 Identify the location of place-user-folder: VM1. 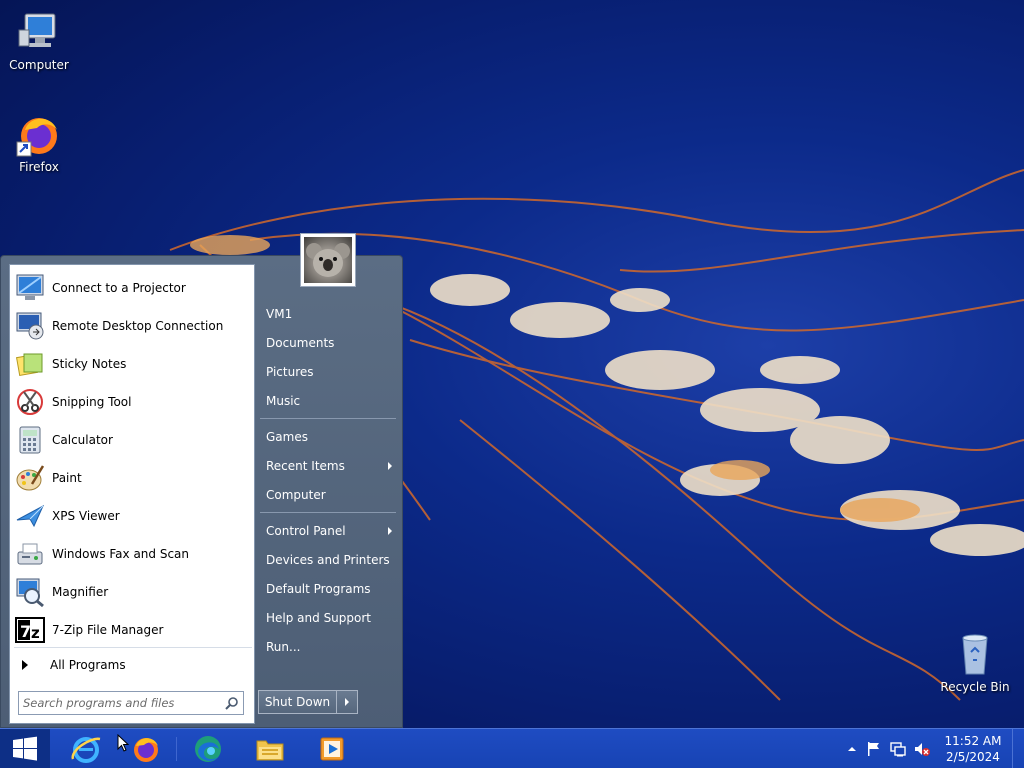
(332, 314).